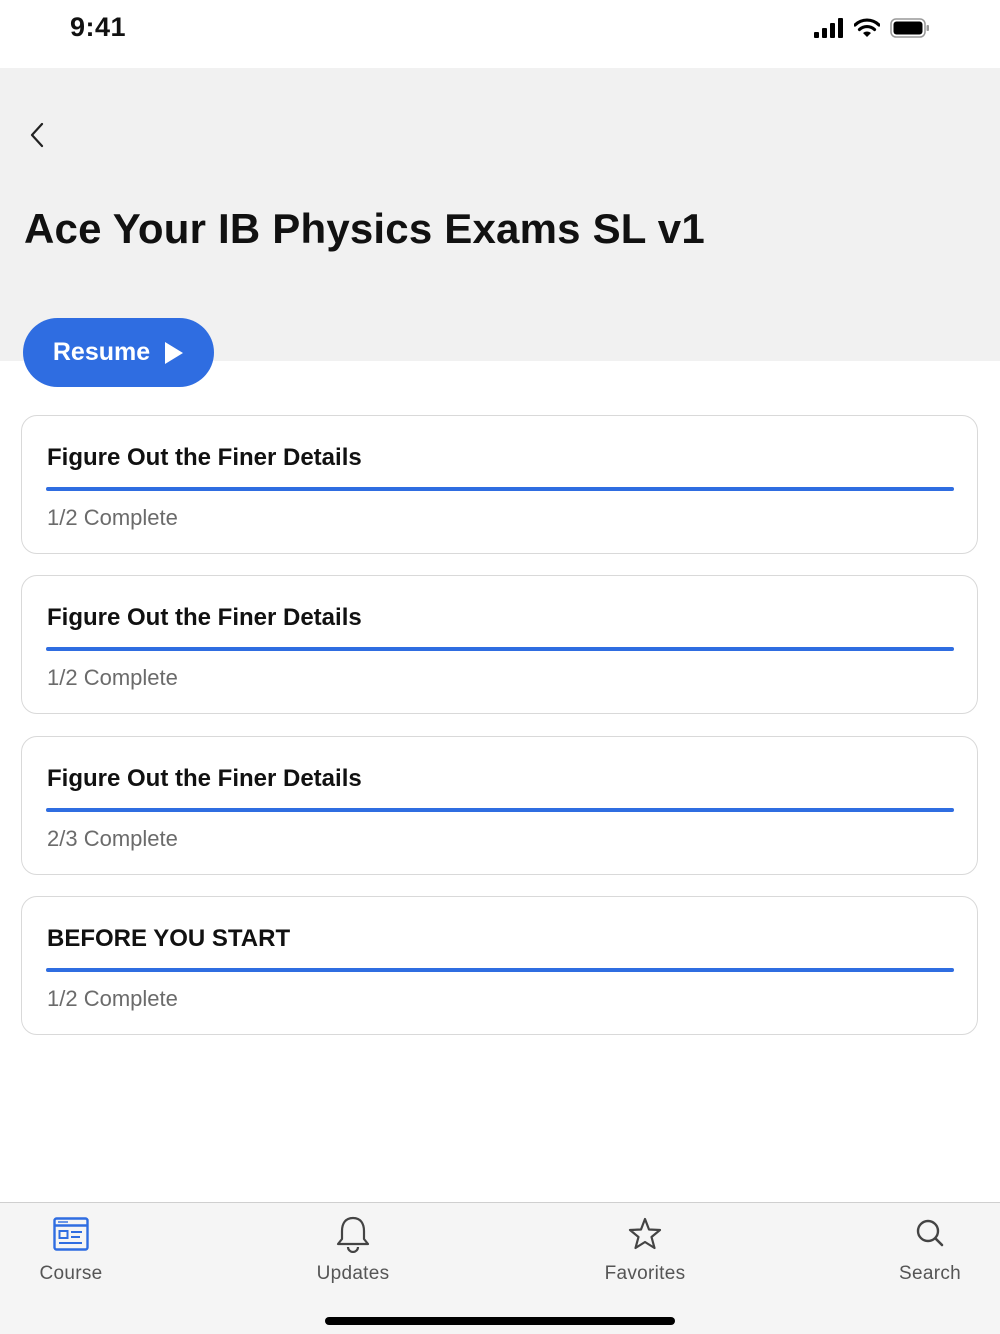  I want to click on bell-icon, so click(353, 1234).